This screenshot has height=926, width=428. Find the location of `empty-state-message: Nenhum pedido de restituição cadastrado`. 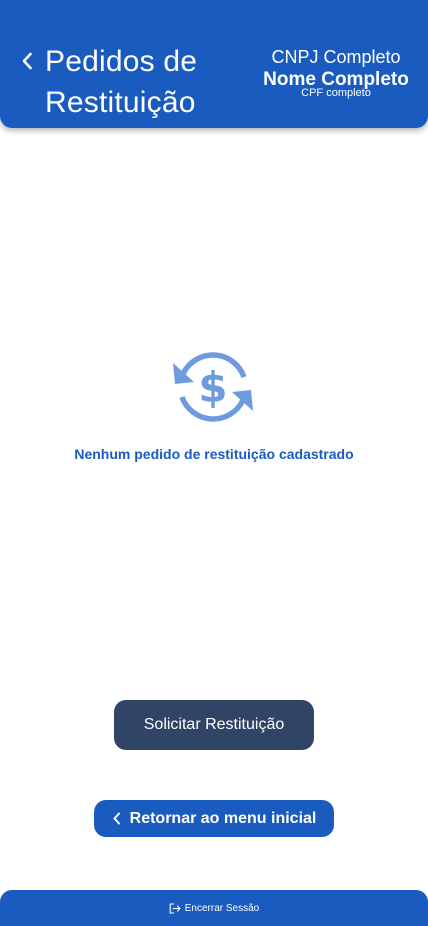

empty-state-message: Nenhum pedido de restituição cadastrado is located at coordinates (214, 454).